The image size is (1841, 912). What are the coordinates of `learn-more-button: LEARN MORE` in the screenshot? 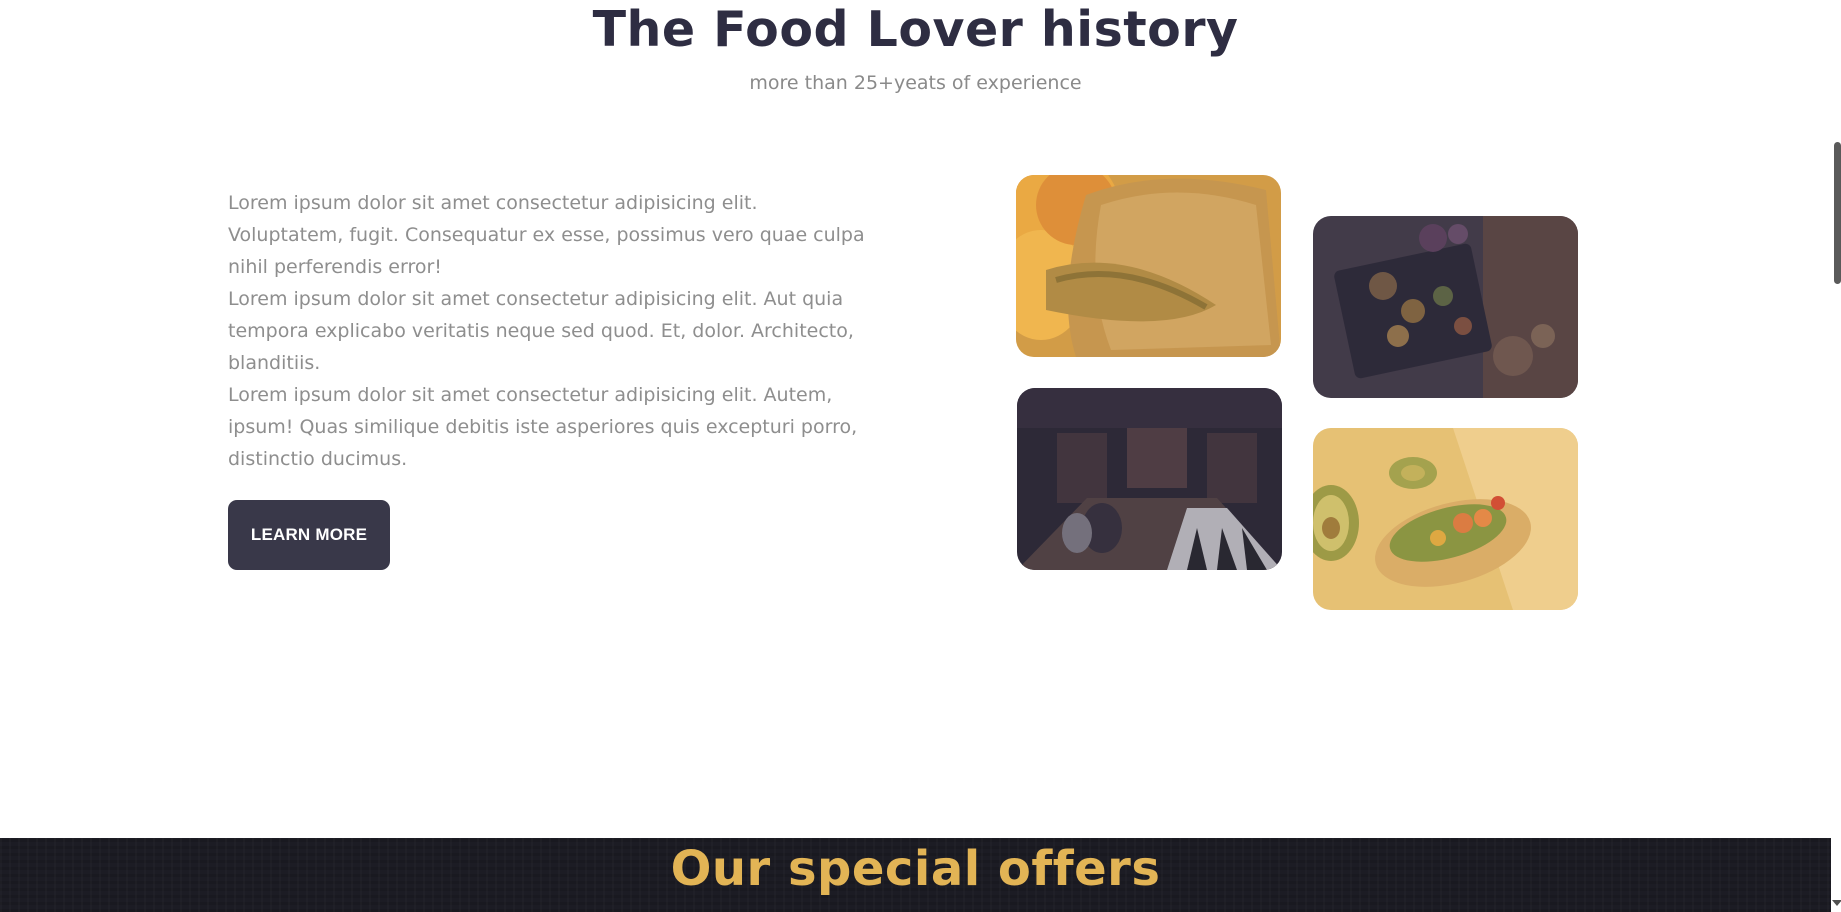 It's located at (309, 535).